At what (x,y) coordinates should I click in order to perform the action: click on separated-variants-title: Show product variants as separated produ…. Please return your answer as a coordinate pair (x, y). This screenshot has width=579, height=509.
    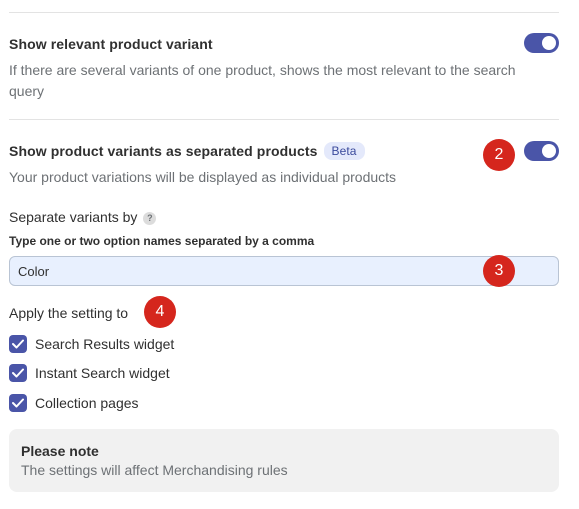
    Looking at the image, I should click on (163, 151).